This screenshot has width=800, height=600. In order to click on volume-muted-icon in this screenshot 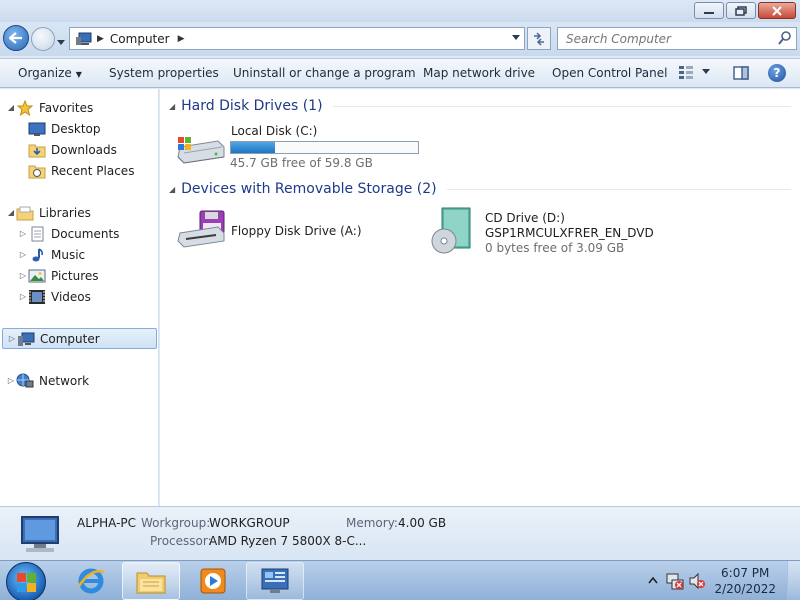, I will do `click(697, 581)`.